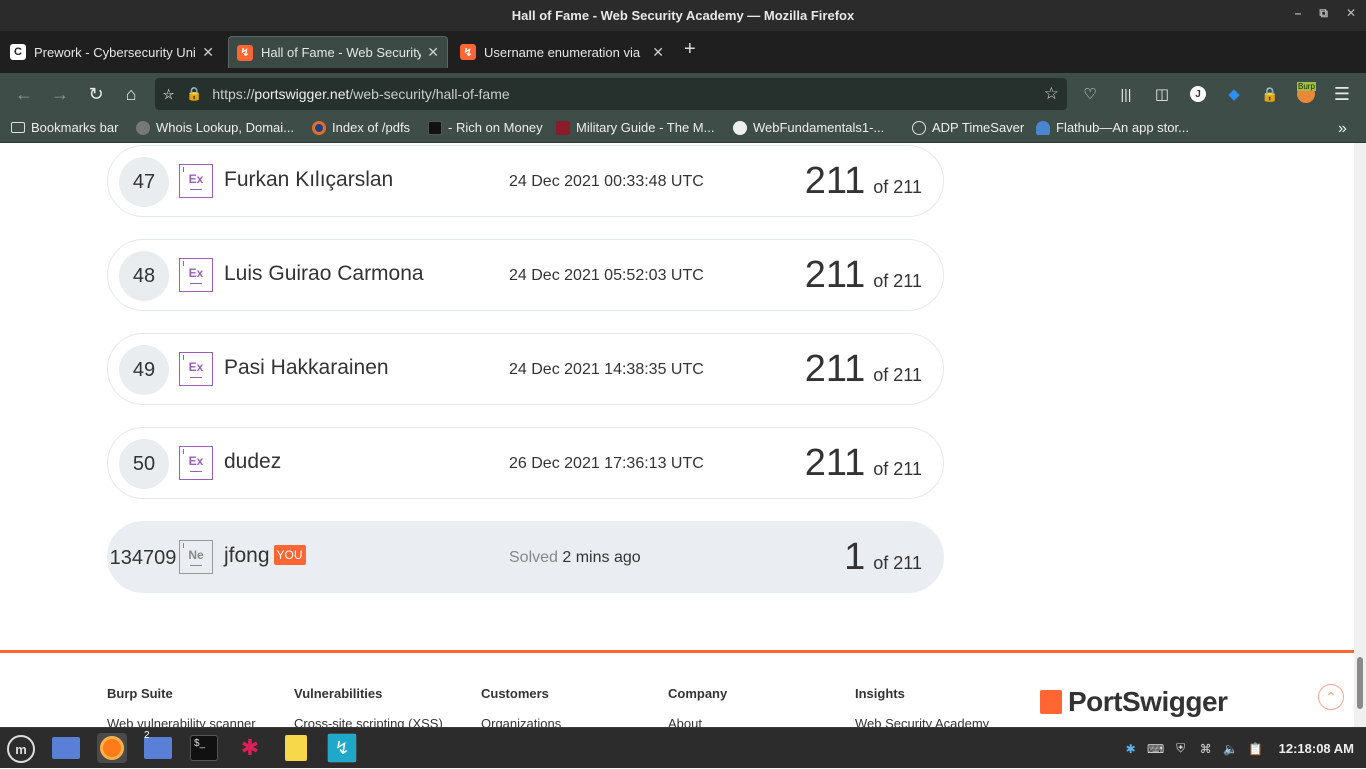  Describe the element at coordinates (1155, 749) in the screenshot. I see `keyboard-icon: ⌨` at that location.